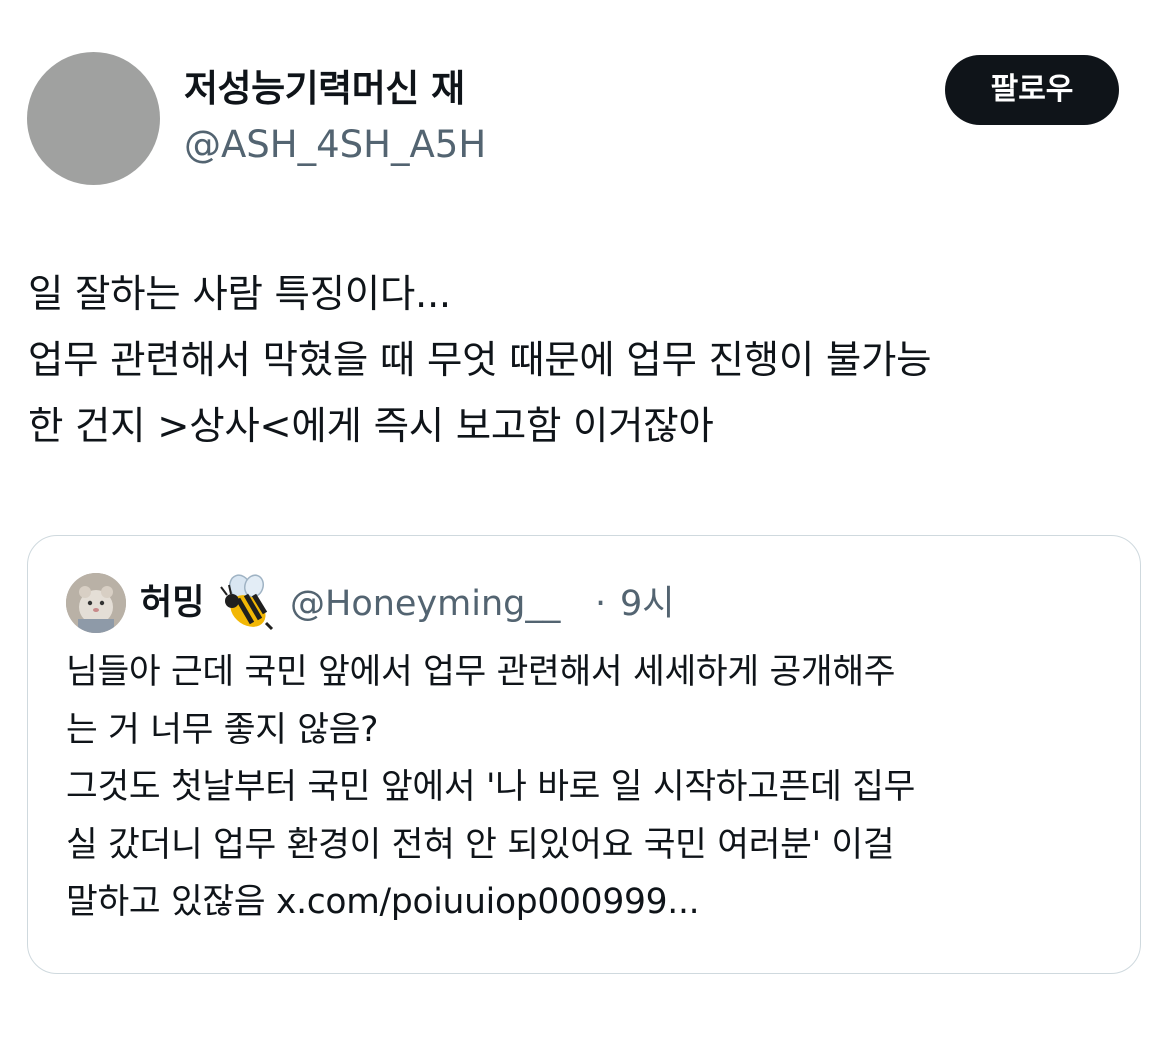 Image resolution: width=1170 pixels, height=1041 pixels. Describe the element at coordinates (222, 729) in the screenshot. I see `quoted-tweet-text-line: 는 거 너무 좋지 않음?` at that location.